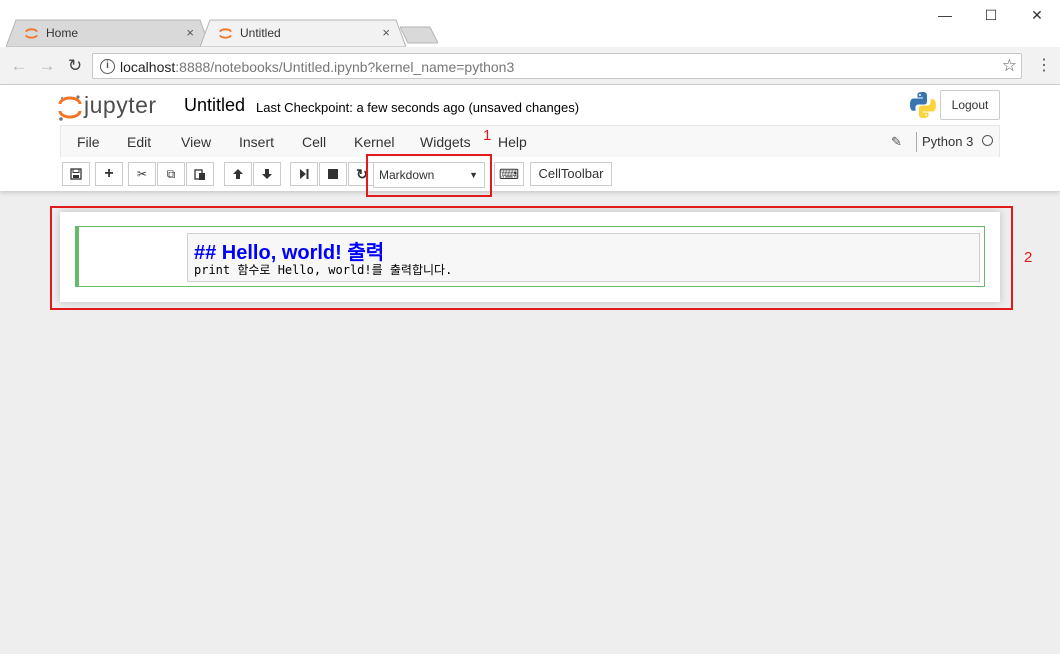 This screenshot has width=1060, height=654. What do you see at coordinates (70, 108) in the screenshot?
I see `jupyter-logo-icon` at bounding box center [70, 108].